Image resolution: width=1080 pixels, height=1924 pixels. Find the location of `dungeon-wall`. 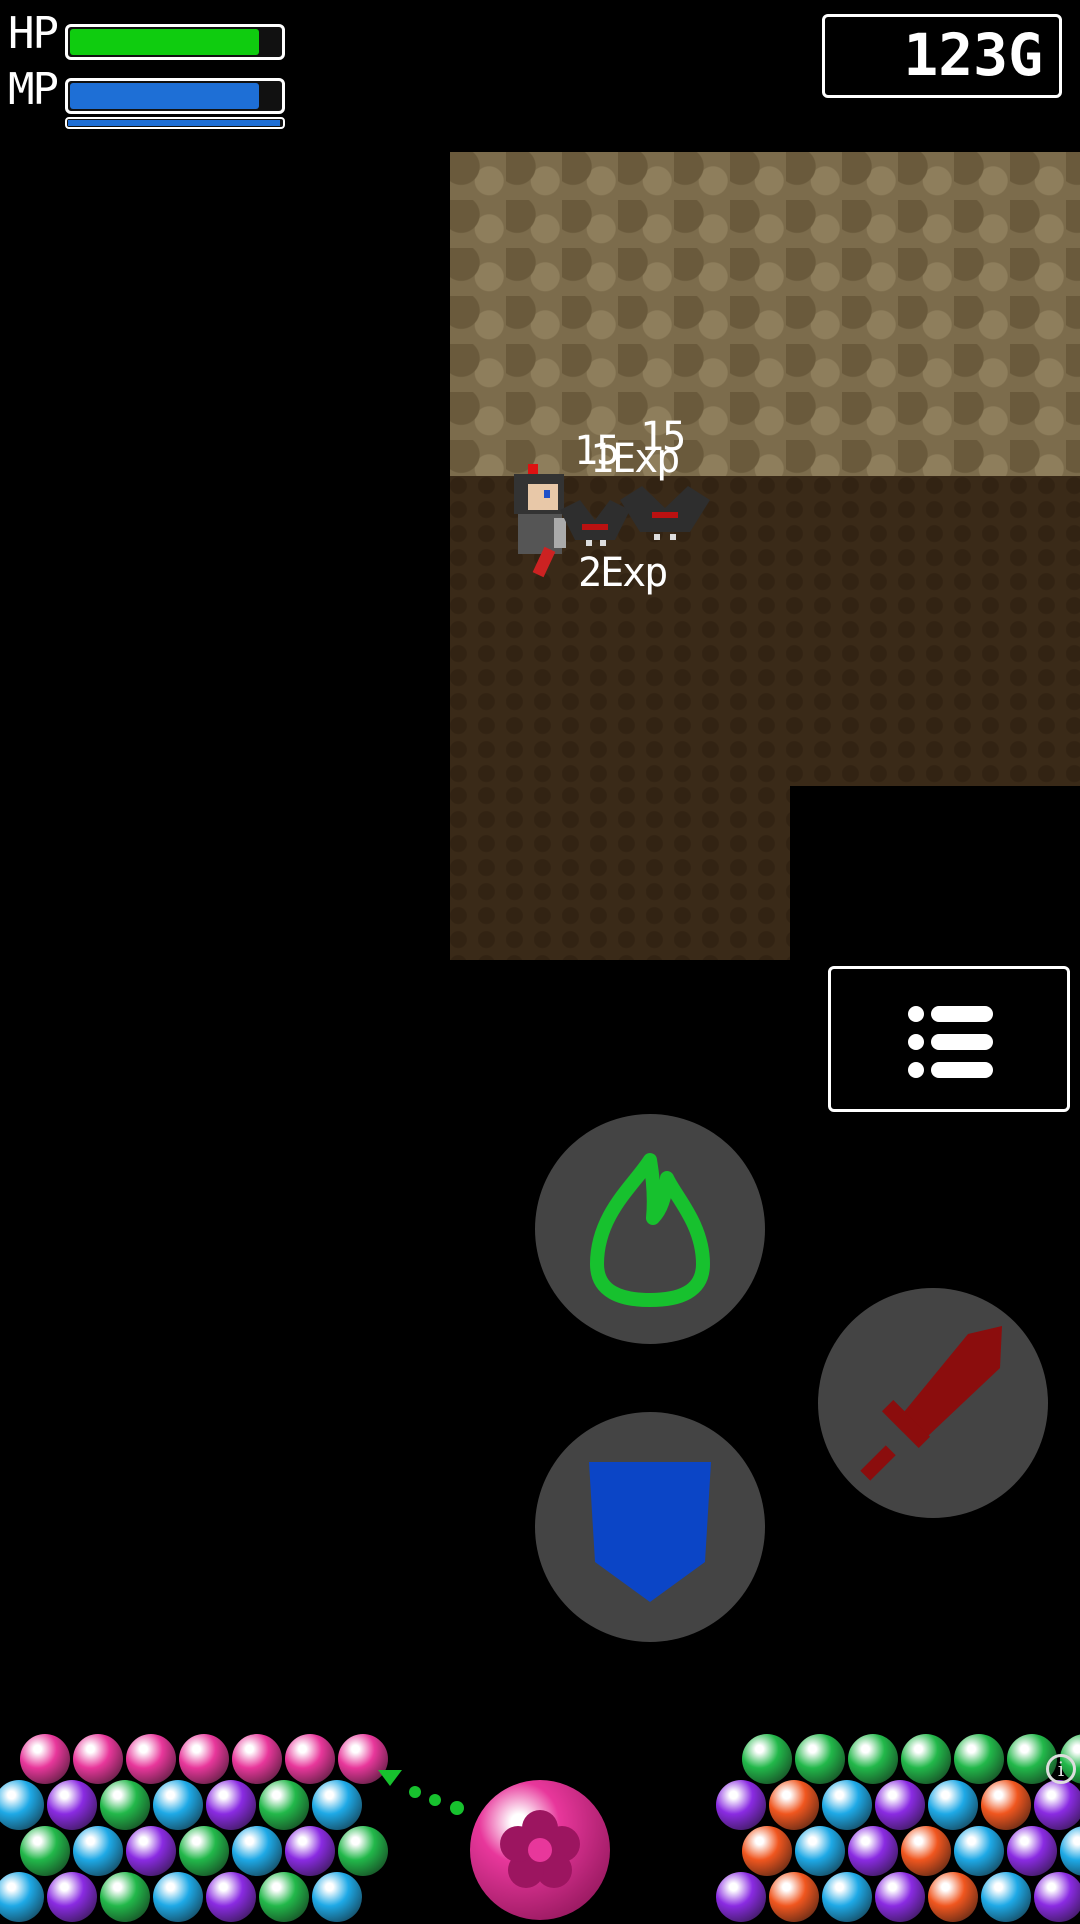

dungeon-wall is located at coordinates (765, 314).